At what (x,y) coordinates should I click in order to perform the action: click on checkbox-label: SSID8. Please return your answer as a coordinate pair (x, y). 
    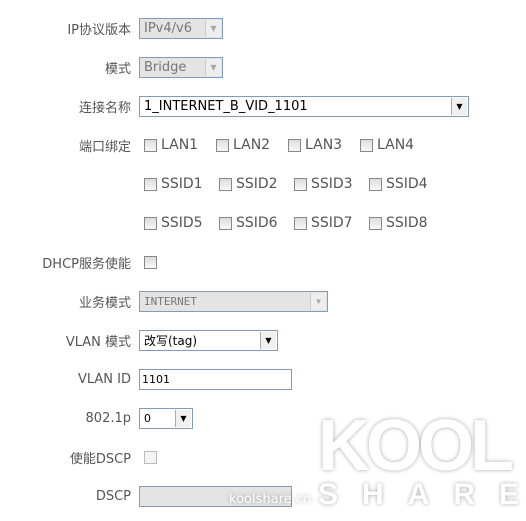
    Looking at the image, I should click on (407, 223).